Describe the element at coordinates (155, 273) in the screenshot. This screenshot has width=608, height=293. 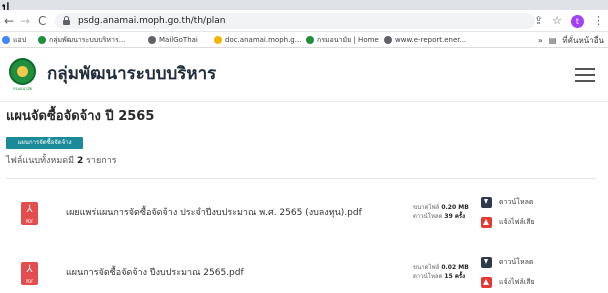
I see `file-name-link: แผนการจัดซื้อจัดจ้าง ปีงบประมาณ 2565.pdf` at that location.